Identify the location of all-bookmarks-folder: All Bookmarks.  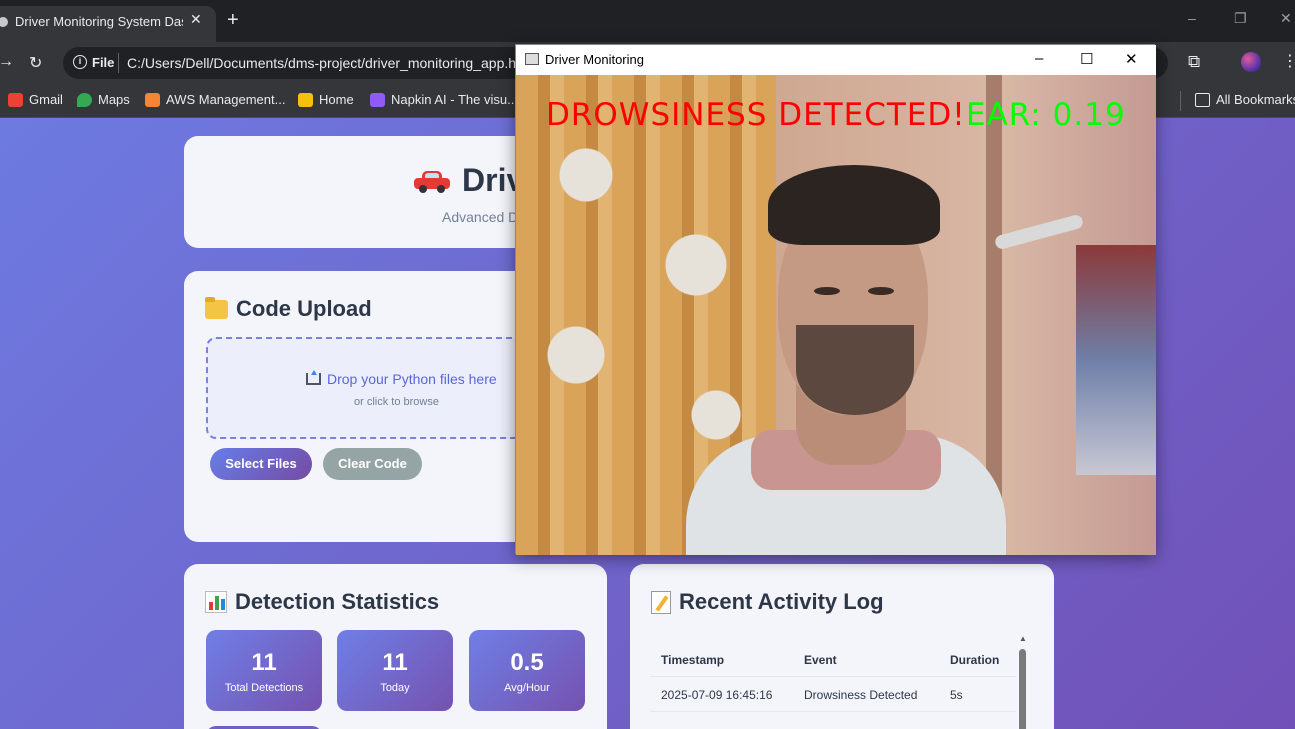
(1245, 99).